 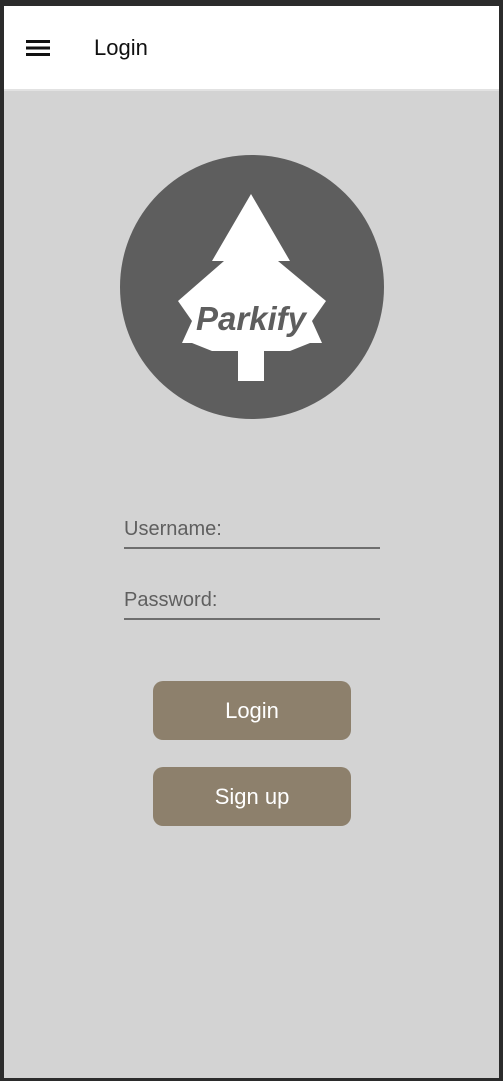 I want to click on password-input, so click(x=252, y=600).